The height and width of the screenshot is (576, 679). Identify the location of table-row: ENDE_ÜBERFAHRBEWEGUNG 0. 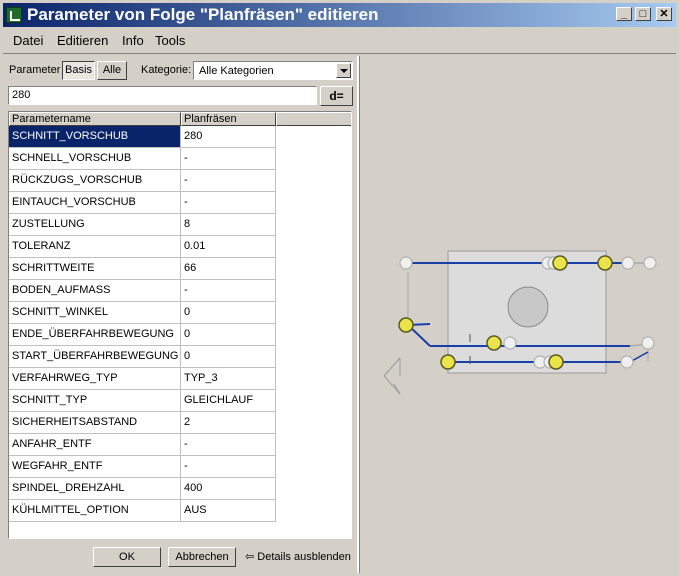
(142, 335).